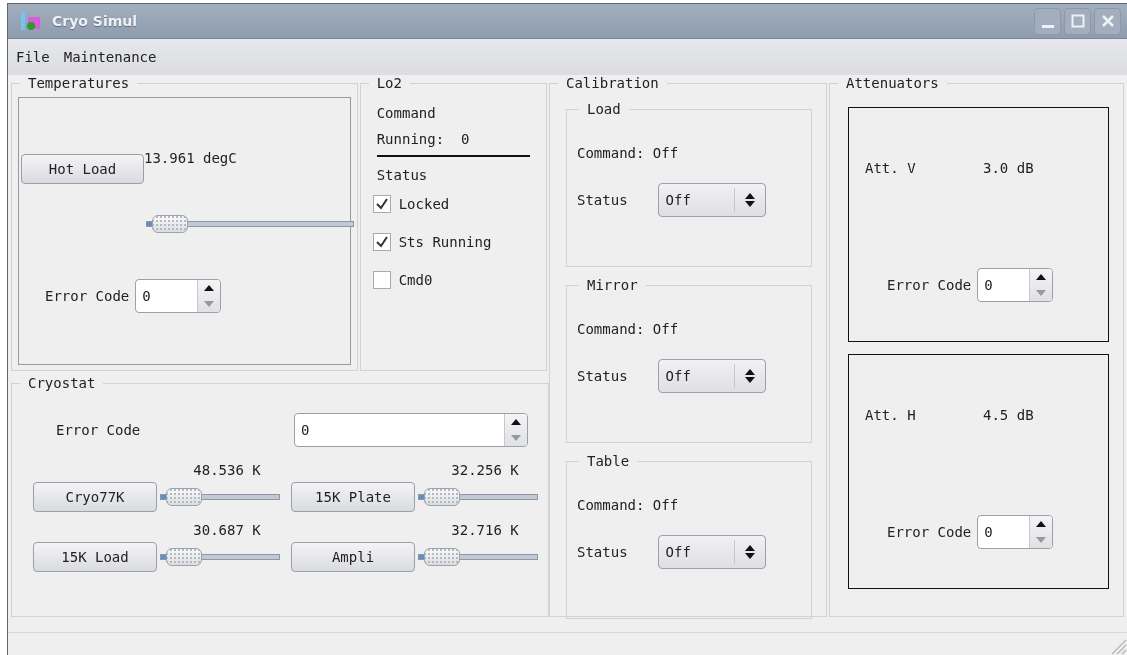 The height and width of the screenshot is (655, 1127). Describe the element at coordinates (33, 57) in the screenshot. I see `menu-item: File` at that location.